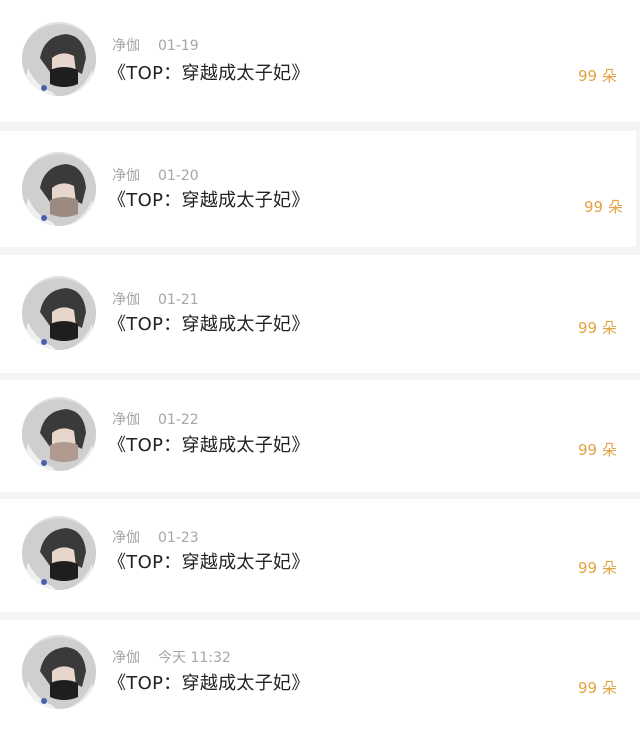  Describe the element at coordinates (155, 538) in the screenshot. I see `record-meta: 净伽 01-23` at that location.